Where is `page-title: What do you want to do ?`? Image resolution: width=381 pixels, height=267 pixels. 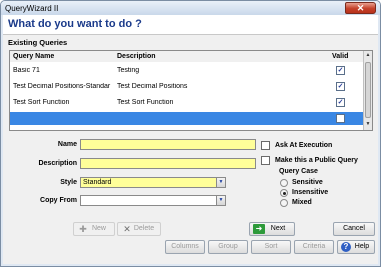
page-title: What do you want to do ? is located at coordinates (75, 24).